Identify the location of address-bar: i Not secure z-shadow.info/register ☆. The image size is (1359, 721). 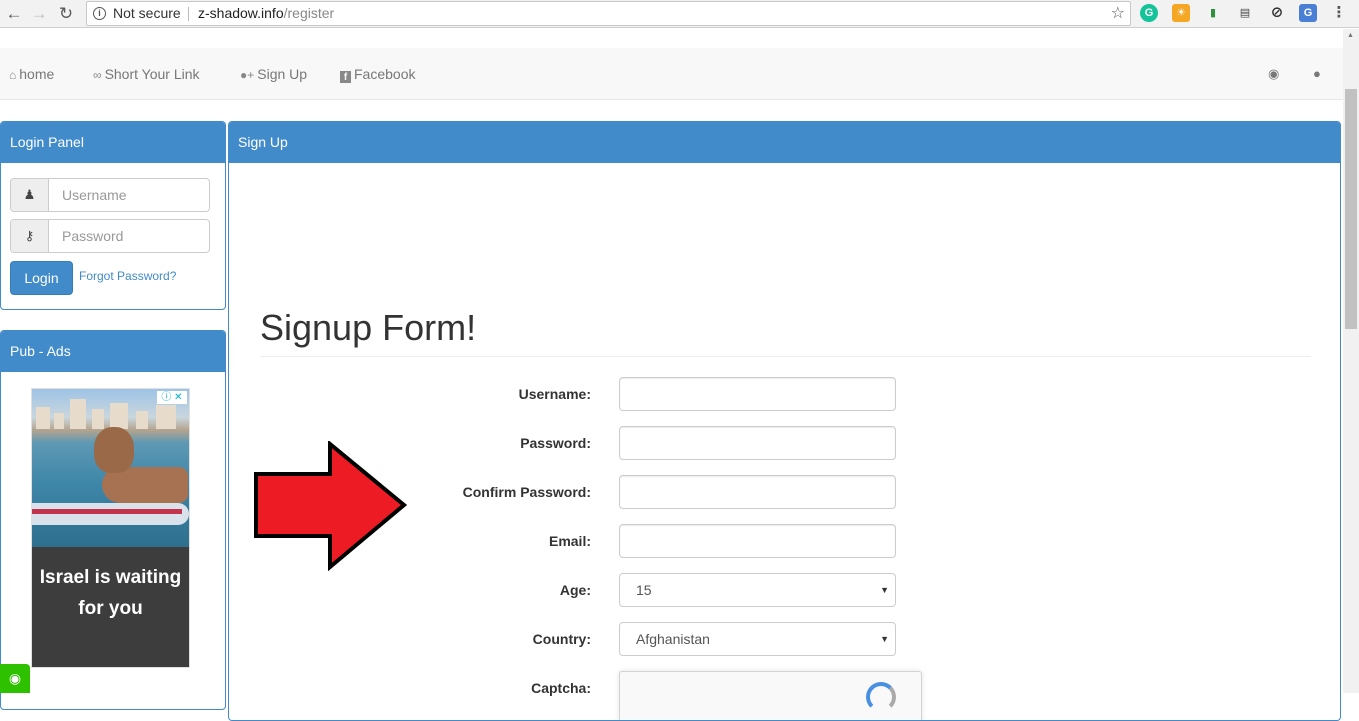
(608, 13).